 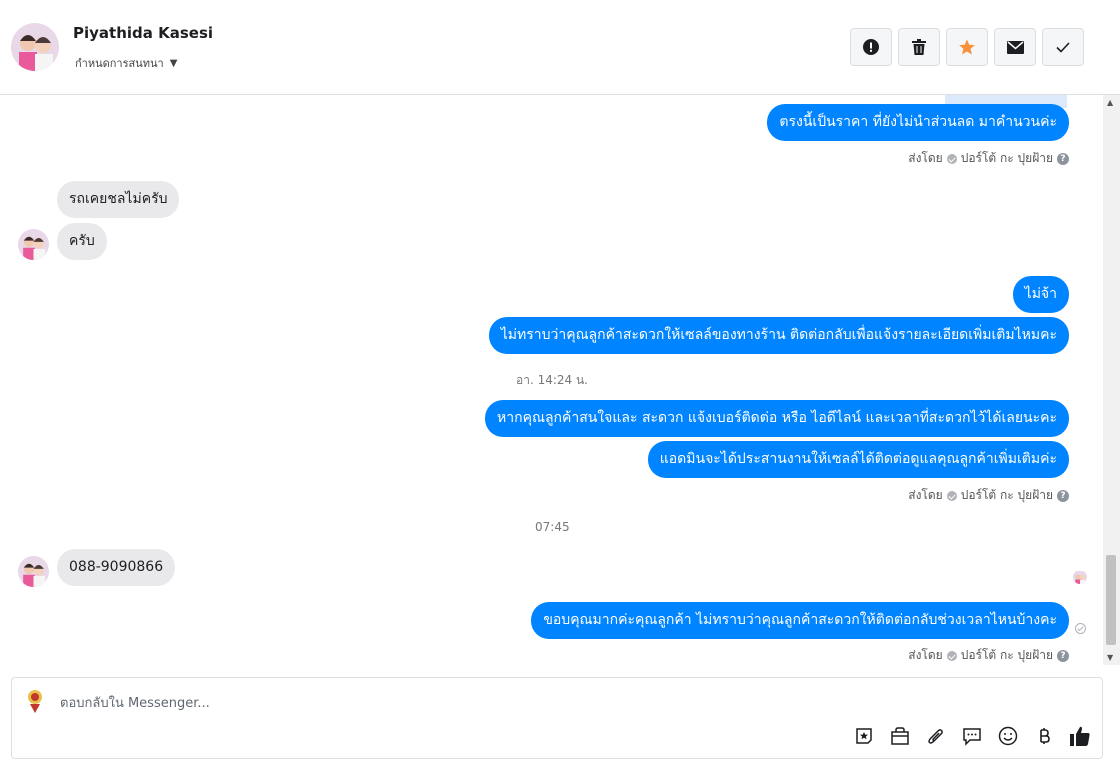 I want to click on header-actions, so click(x=967, y=47).